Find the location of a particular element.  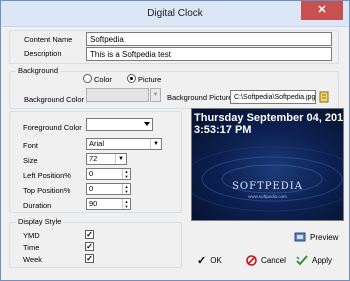

apply-button-label: Apply is located at coordinates (322, 260).